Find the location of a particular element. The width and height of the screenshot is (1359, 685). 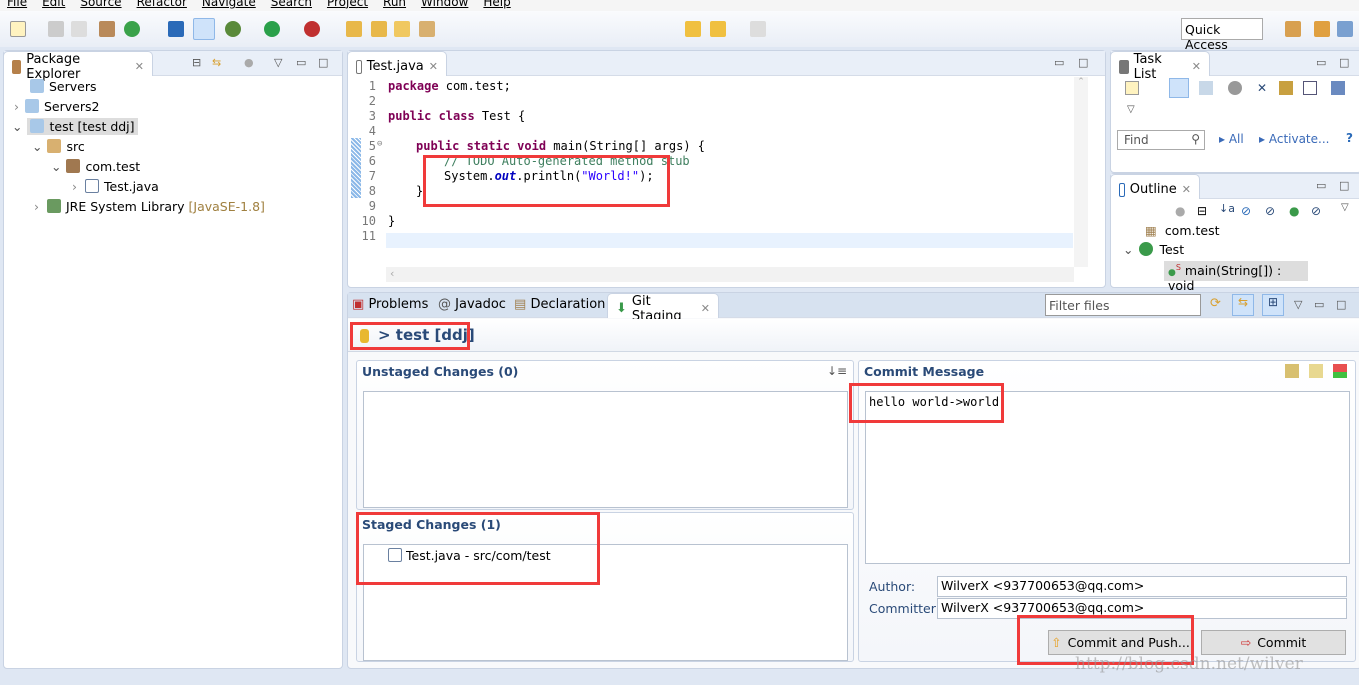

skip-breakpoints-icon is located at coordinates (204, 29).